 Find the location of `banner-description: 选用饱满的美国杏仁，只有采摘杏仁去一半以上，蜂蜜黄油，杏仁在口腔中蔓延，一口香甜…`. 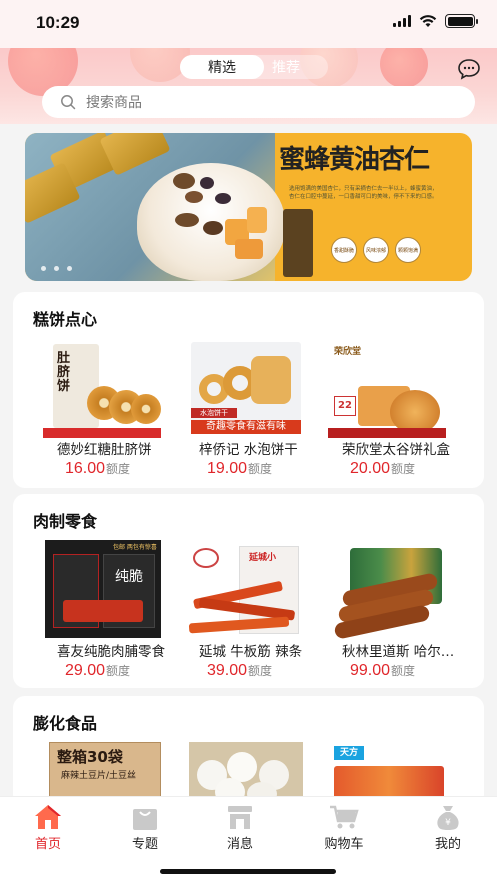

banner-description: 选用饱满的美国杏仁，只有采摘杏仁去一半以上，蜂蜜黄油，杏仁在口腔中蔓延，一口香甜… is located at coordinates (363, 193).